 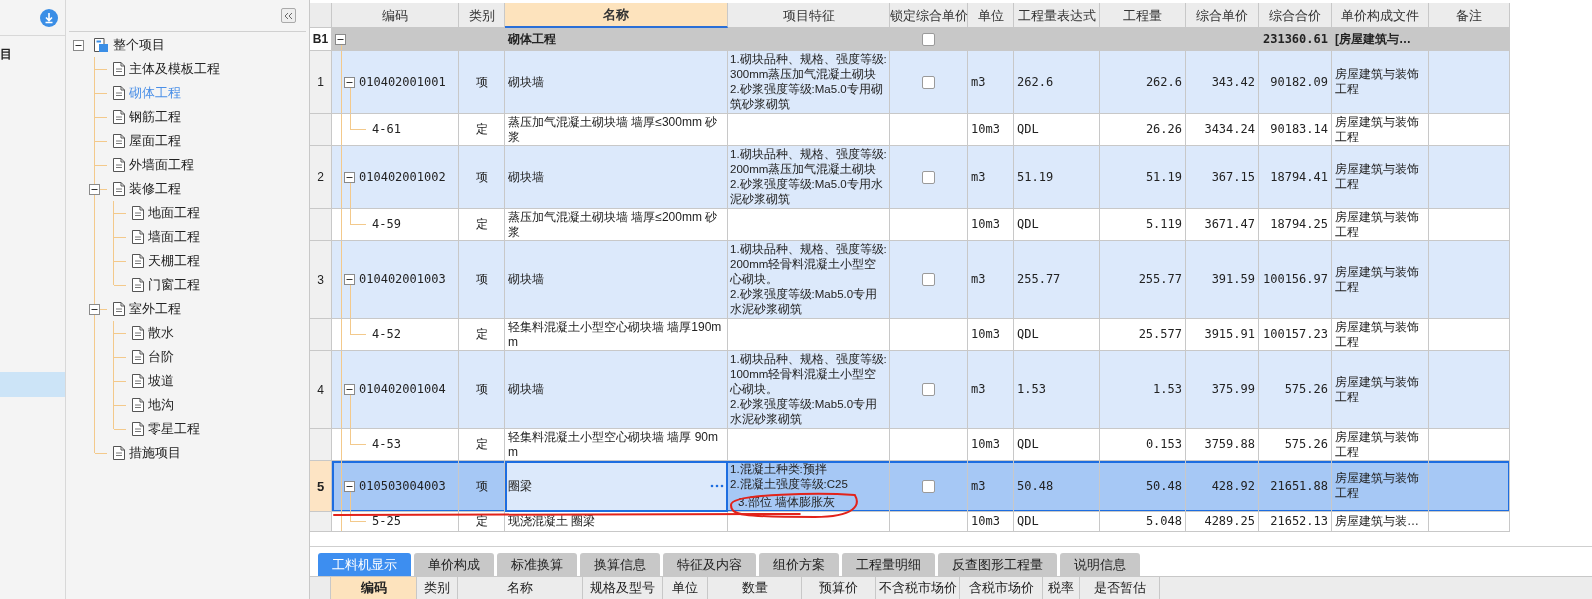 I want to click on tab: 标准换算, so click(x=537, y=564).